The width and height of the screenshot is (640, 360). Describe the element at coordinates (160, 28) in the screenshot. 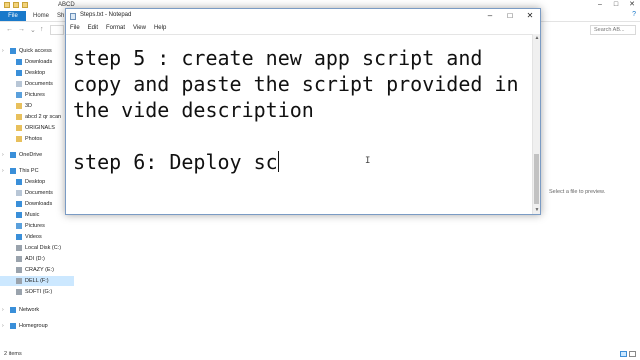

I see `menu-help: Help` at that location.